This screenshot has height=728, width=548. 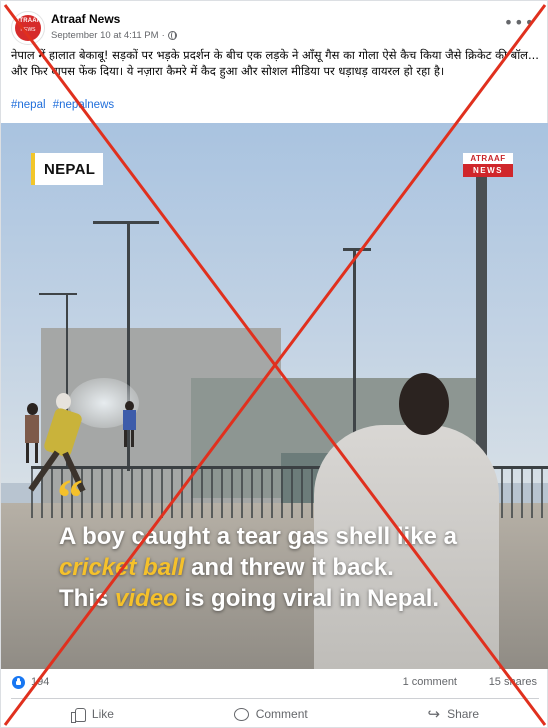 What do you see at coordinates (28, 105) in the screenshot?
I see `hashtag-link: #nepal` at bounding box center [28, 105].